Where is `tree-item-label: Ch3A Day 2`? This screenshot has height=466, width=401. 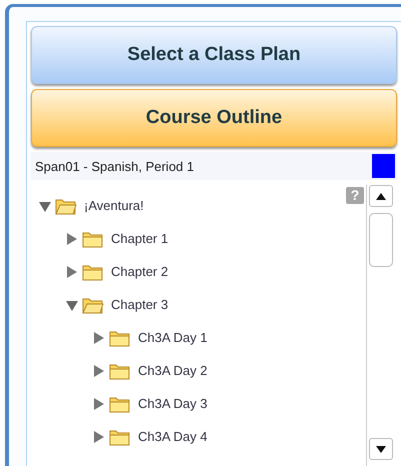 tree-item-label: Ch3A Day 2 is located at coordinates (173, 370).